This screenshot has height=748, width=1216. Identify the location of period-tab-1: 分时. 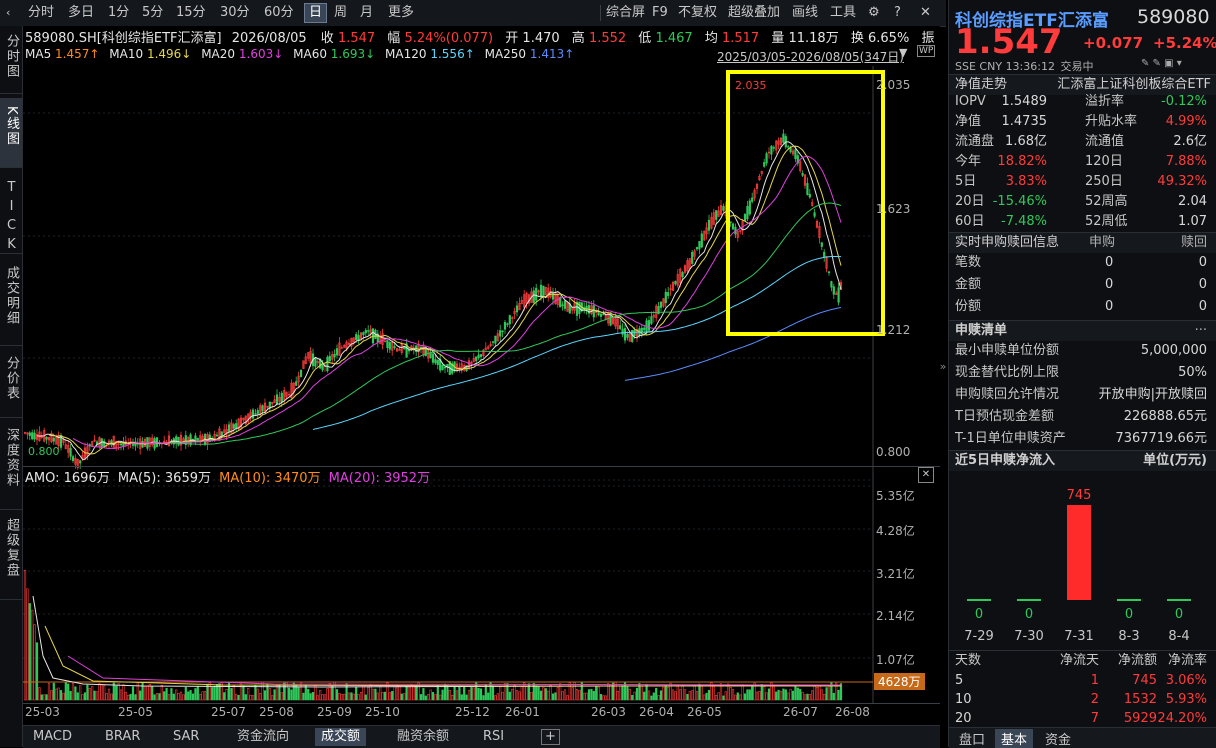
(41, 13).